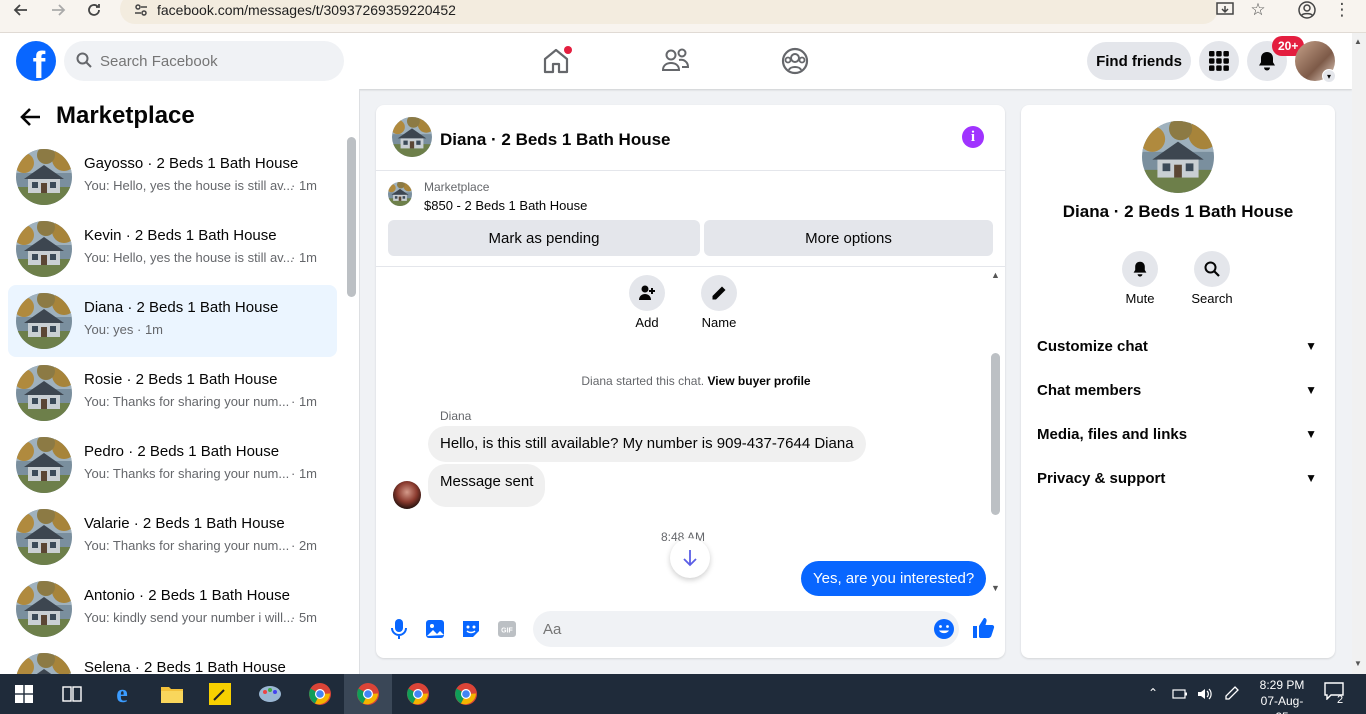 This screenshot has height=714, width=1366. I want to click on add-person-button, so click(647, 293).